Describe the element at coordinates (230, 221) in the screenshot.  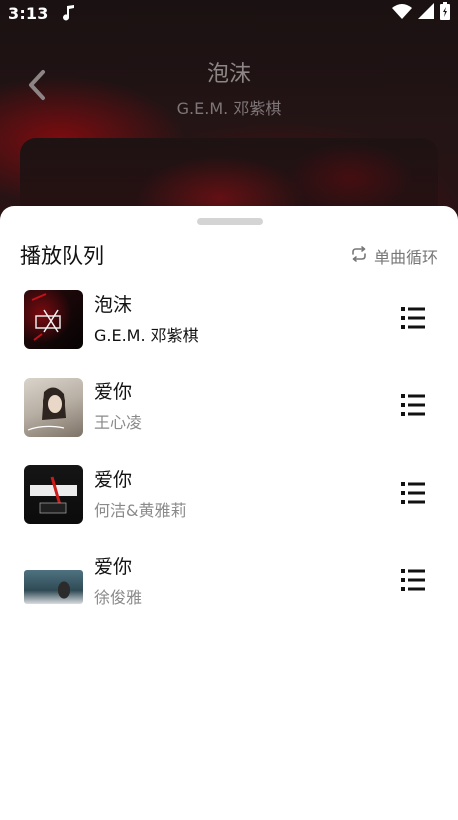
I see `sheet-drag-handle` at that location.